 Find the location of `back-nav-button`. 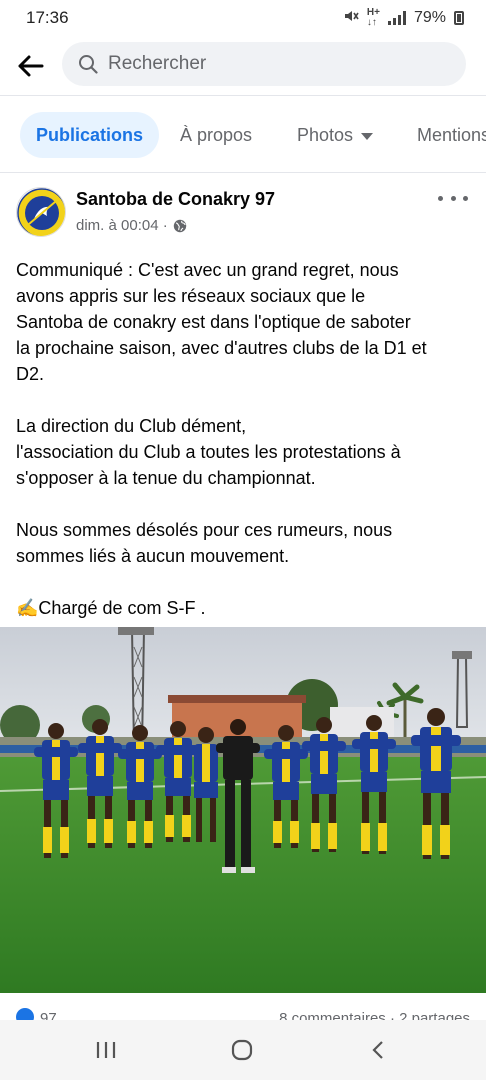

back-nav-button is located at coordinates (378, 1050).